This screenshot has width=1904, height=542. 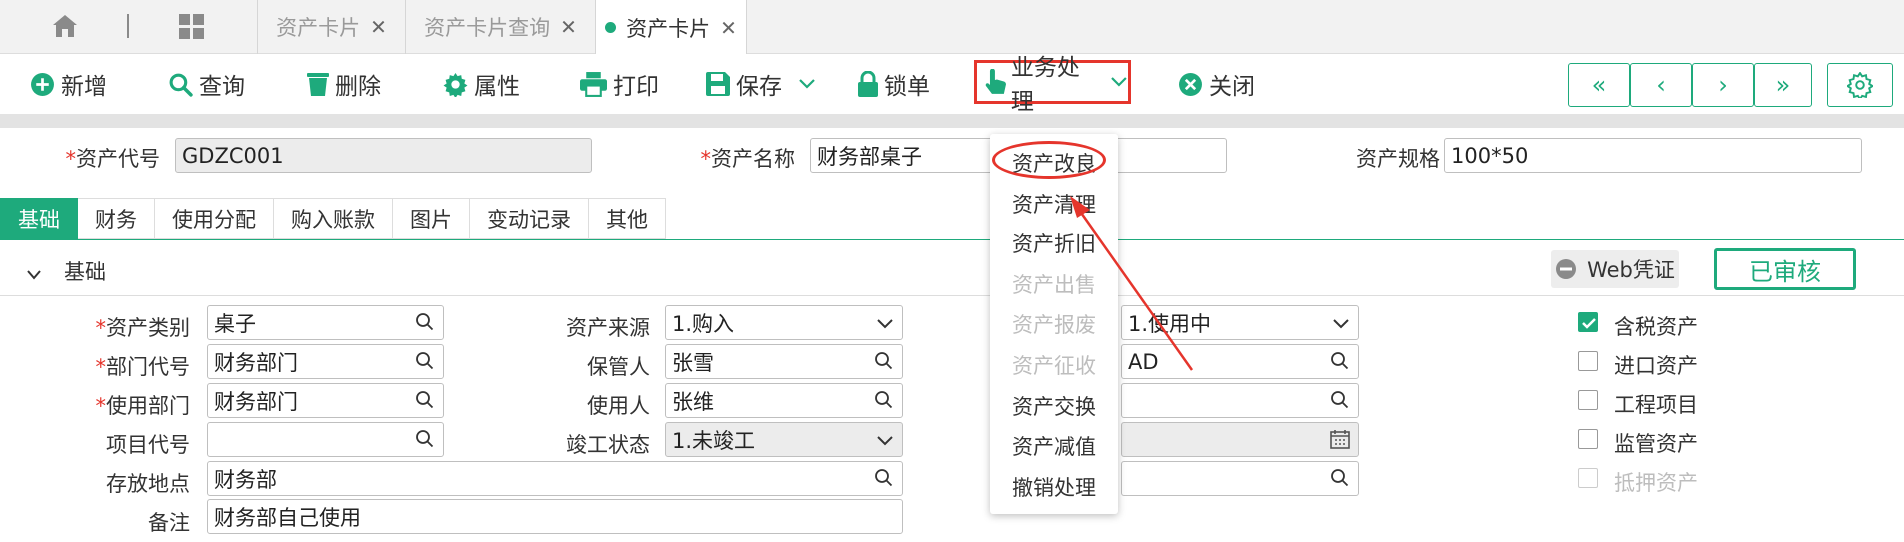 What do you see at coordinates (1783, 85) in the screenshot?
I see `last-record-button: »` at bounding box center [1783, 85].